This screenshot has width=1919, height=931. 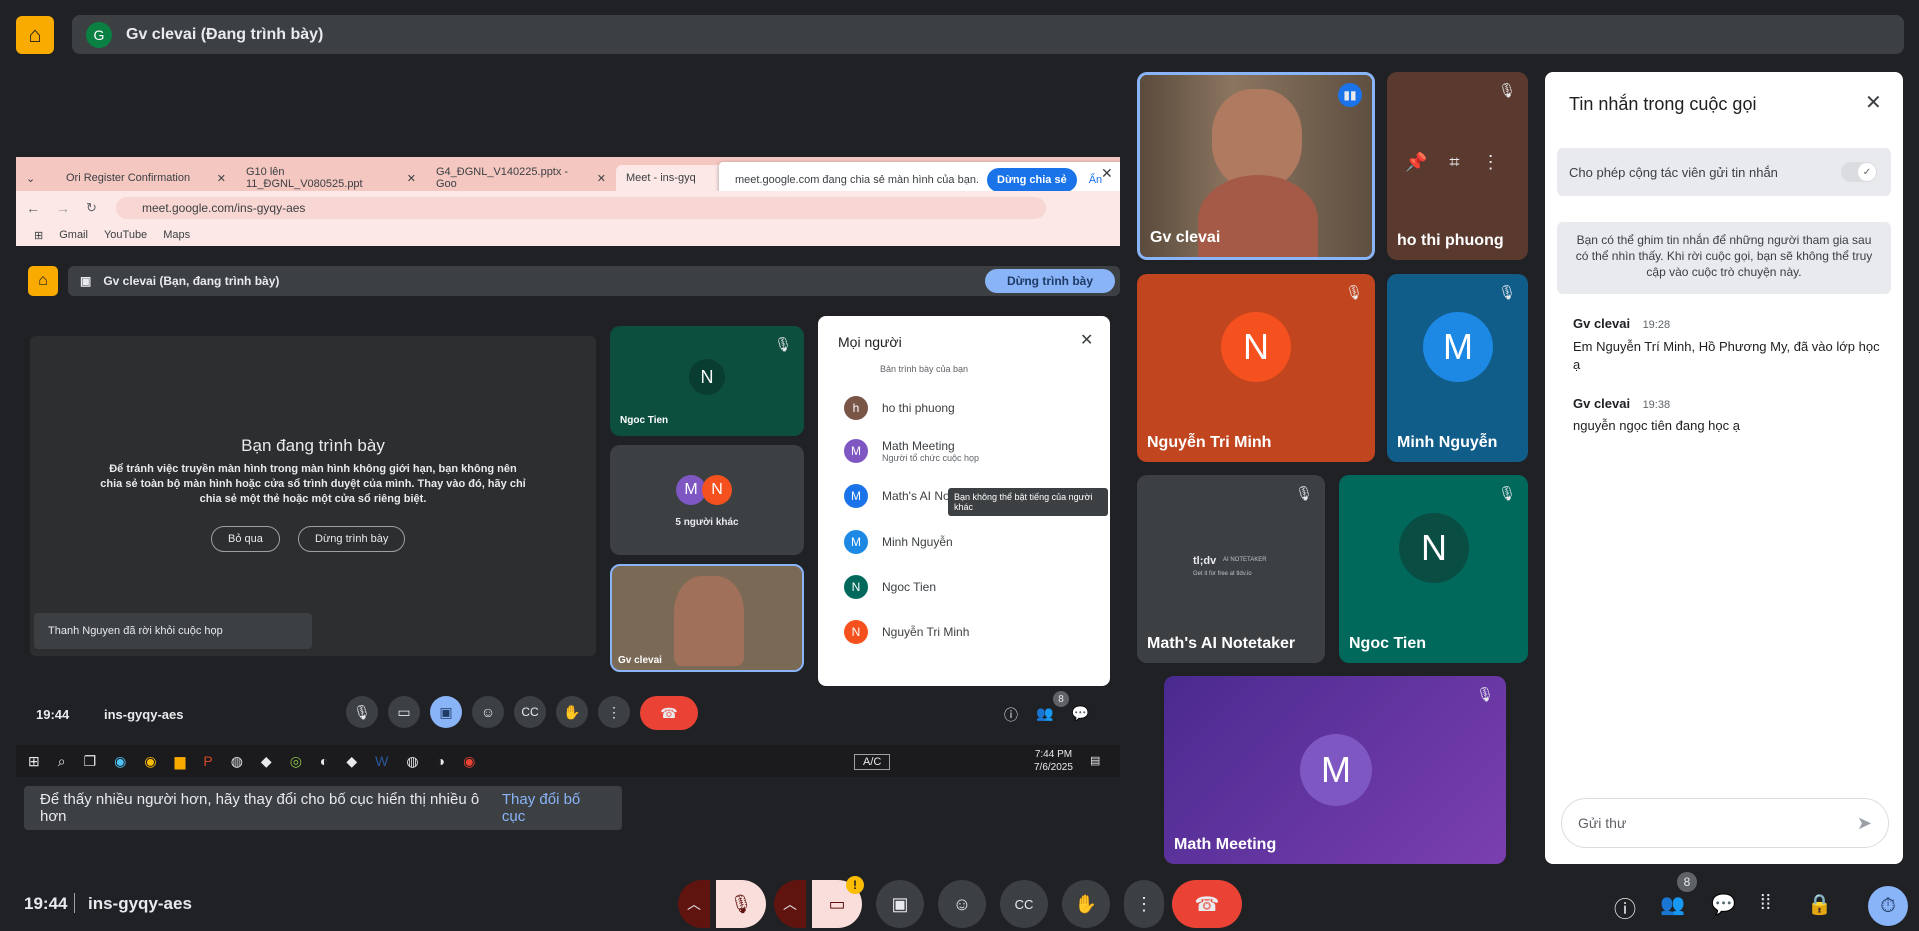 I want to click on browser-tab: G4_ĐGNL_V140225.pptx - Goo ✕, so click(x=521, y=178).